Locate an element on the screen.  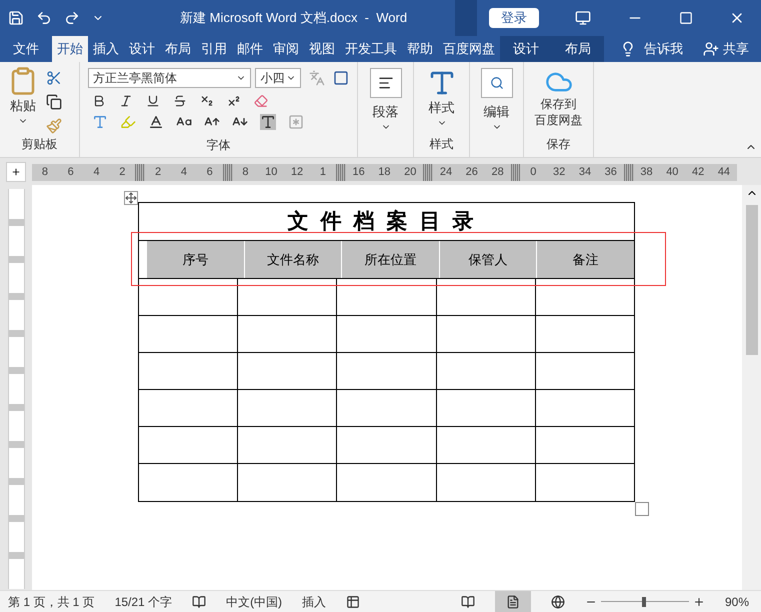
maximize-icon is located at coordinates (686, 18).